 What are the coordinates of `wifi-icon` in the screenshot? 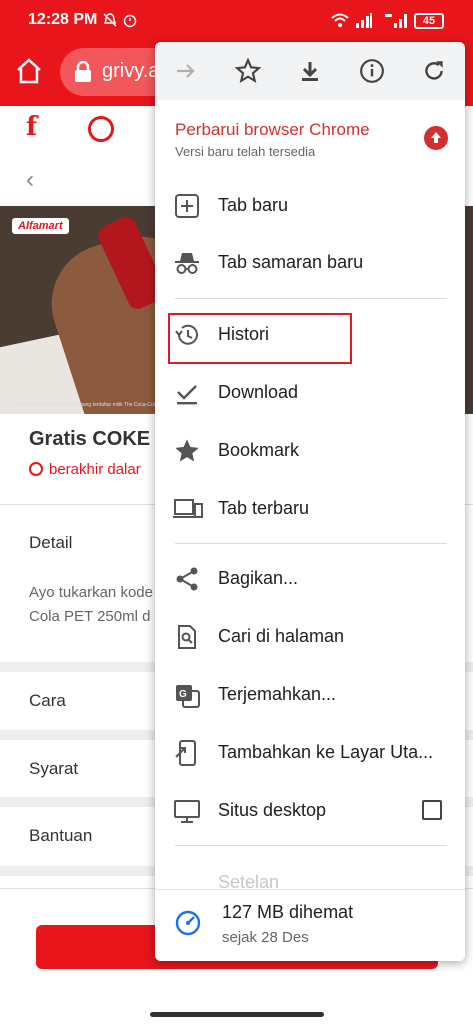 It's located at (340, 21).